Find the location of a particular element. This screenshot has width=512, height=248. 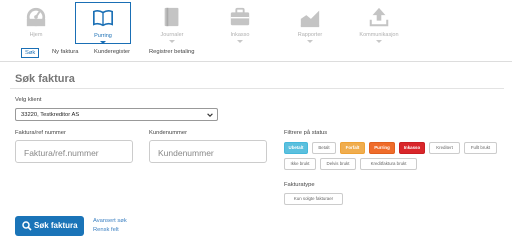

status-kreditert: Kreditert is located at coordinates (444, 148).